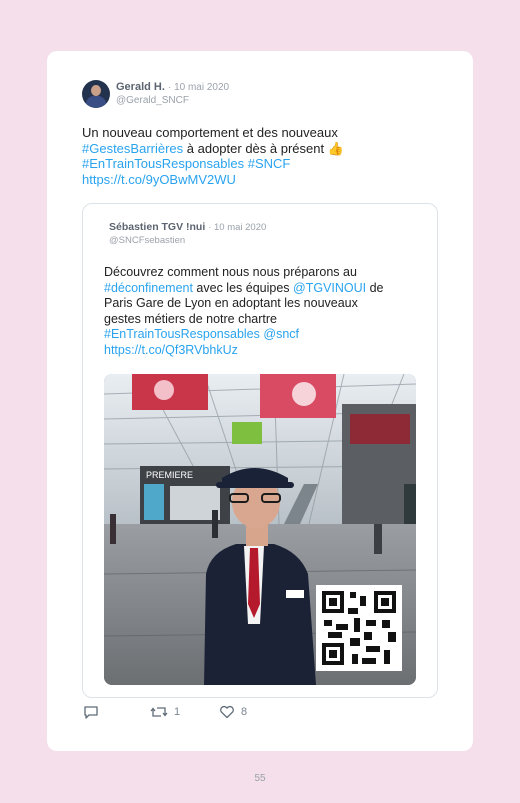 This screenshot has height=803, width=520. I want to click on qr-code, so click(359, 628).